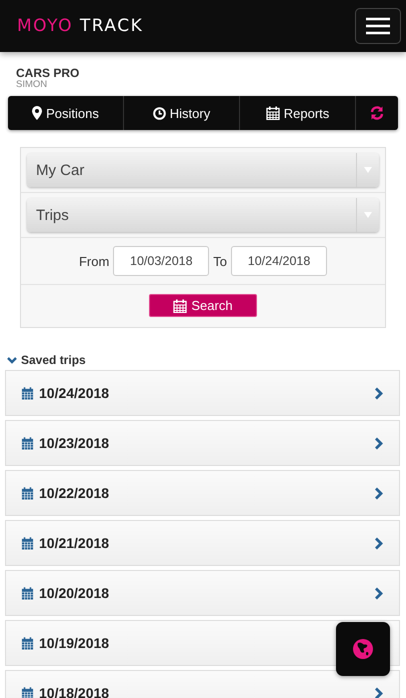  What do you see at coordinates (203, 215) in the screenshot?
I see `report-type-dropdown: Trips` at bounding box center [203, 215].